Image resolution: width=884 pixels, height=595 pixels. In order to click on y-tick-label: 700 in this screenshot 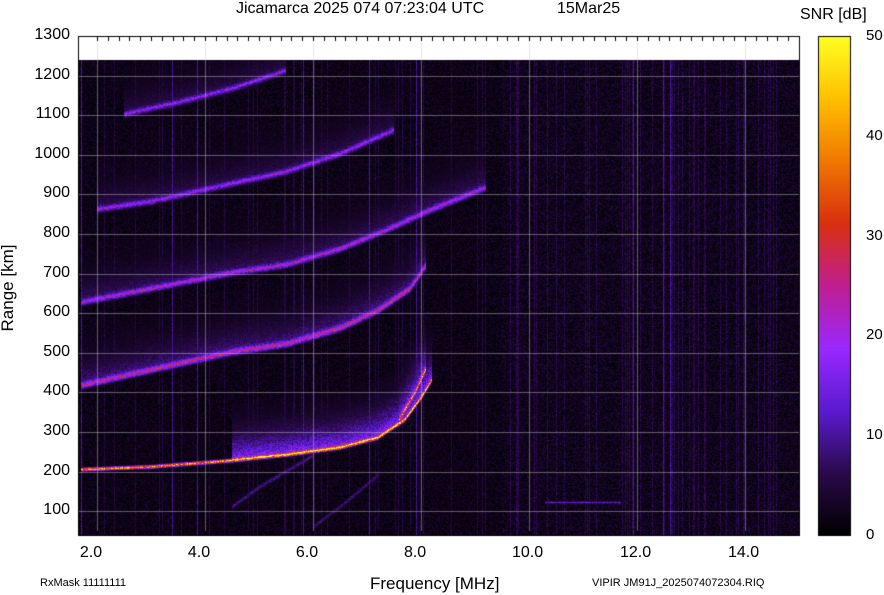, I will do `click(56, 272)`.